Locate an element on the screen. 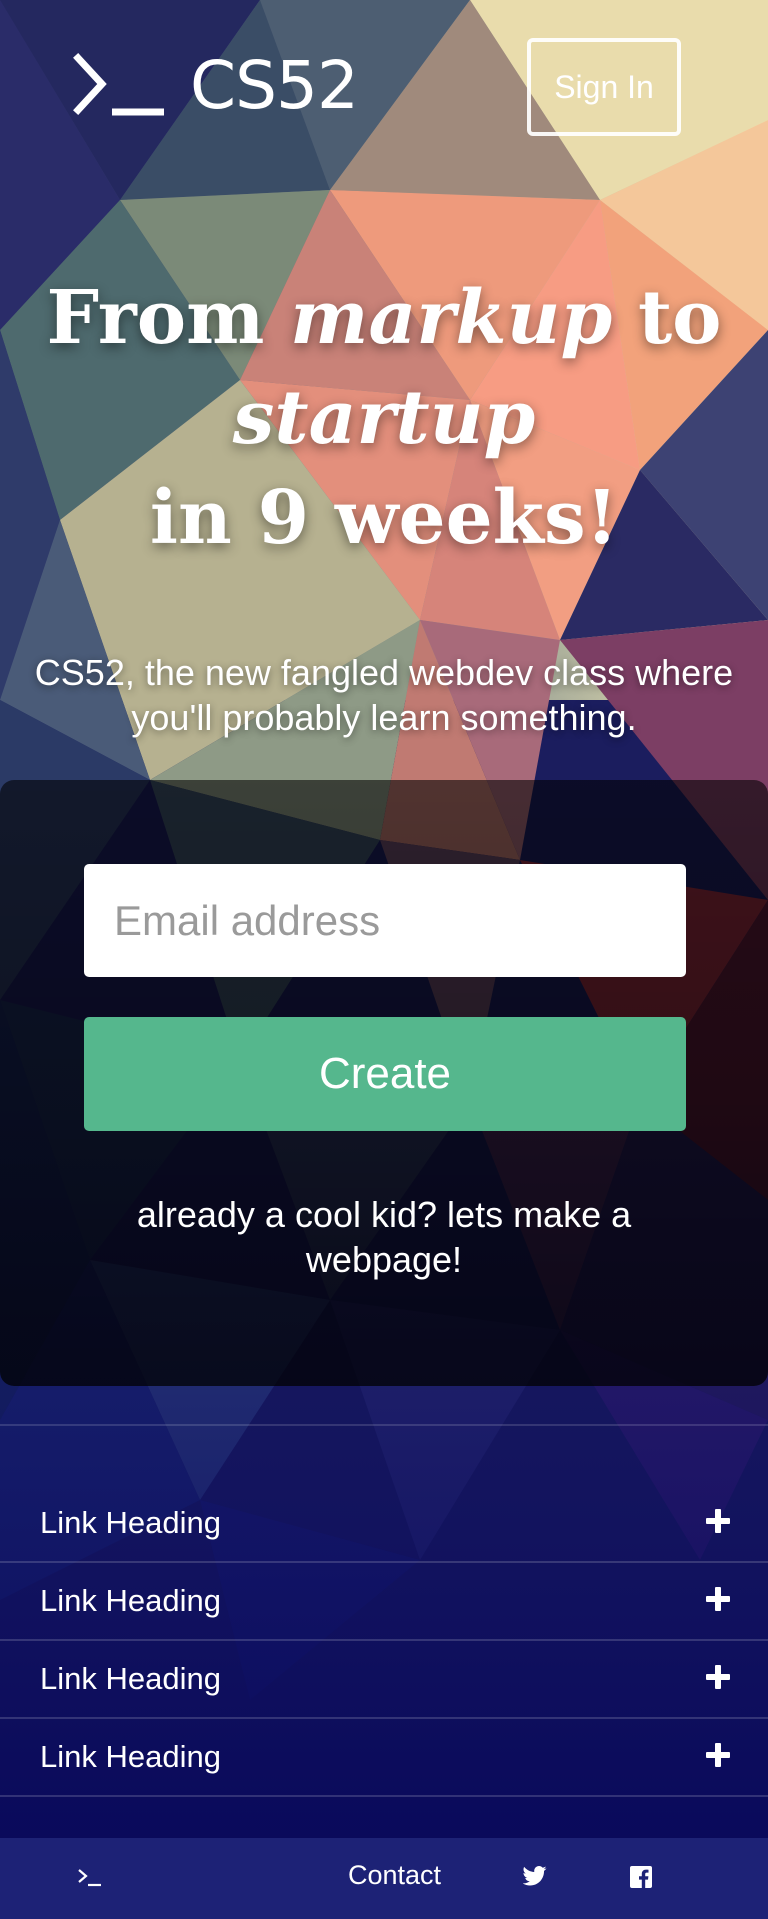 Image resolution: width=768 pixels, height=1919 pixels. hero-title-part2: to is located at coordinates (667, 318).